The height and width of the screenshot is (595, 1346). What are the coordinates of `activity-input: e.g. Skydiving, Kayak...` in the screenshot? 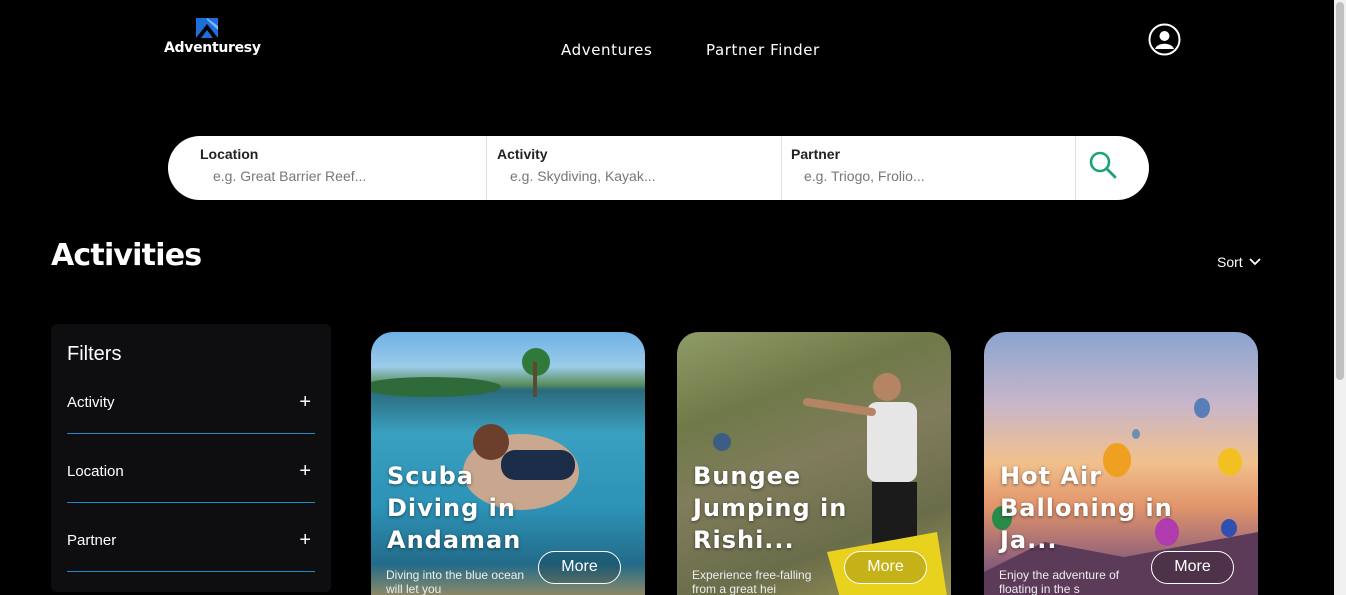 It's located at (583, 176).